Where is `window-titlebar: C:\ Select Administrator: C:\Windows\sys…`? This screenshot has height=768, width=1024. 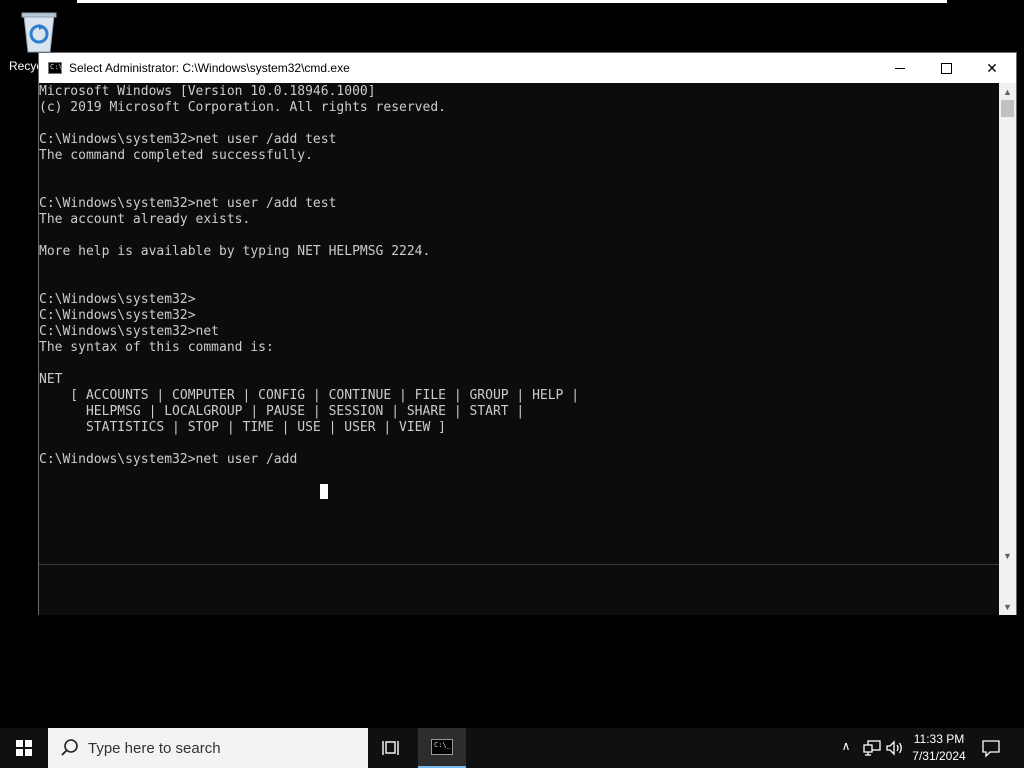 window-titlebar: C:\ Select Administrator: C:\Windows\sys… is located at coordinates (527, 68).